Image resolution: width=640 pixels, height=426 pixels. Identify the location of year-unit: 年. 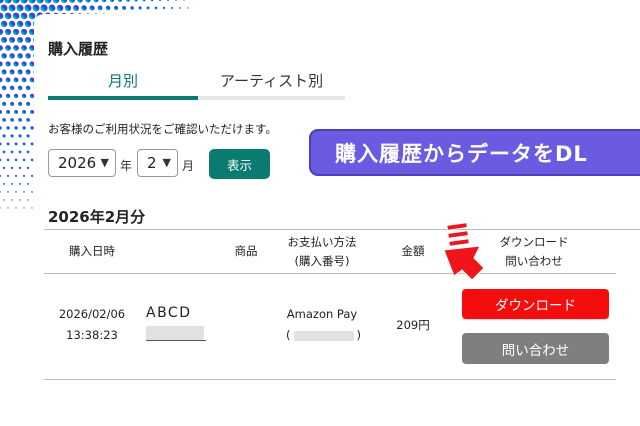
(126, 166).